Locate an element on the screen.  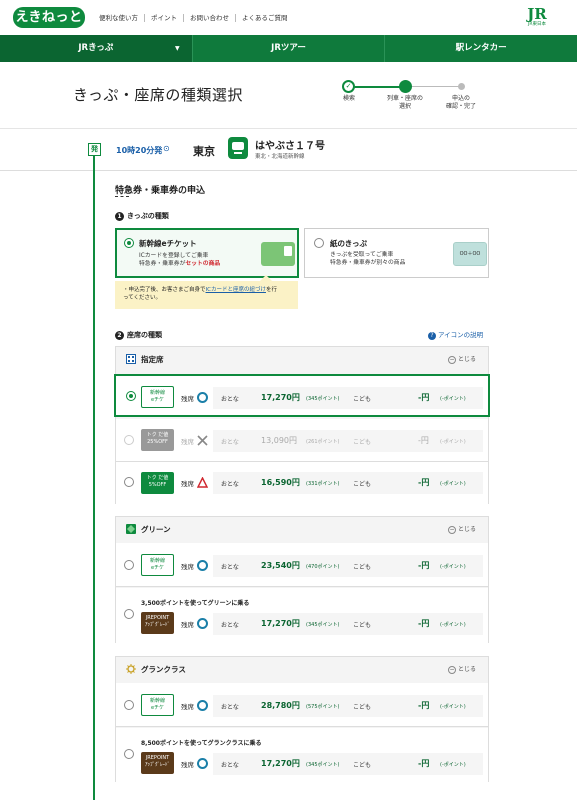
adult-price: 28,780円 is located at coordinates (280, 705).